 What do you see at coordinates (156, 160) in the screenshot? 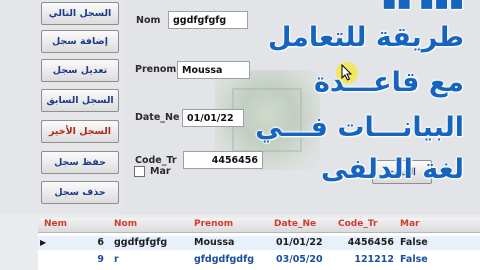
I see `code-tr-label: Code_Tr` at bounding box center [156, 160].